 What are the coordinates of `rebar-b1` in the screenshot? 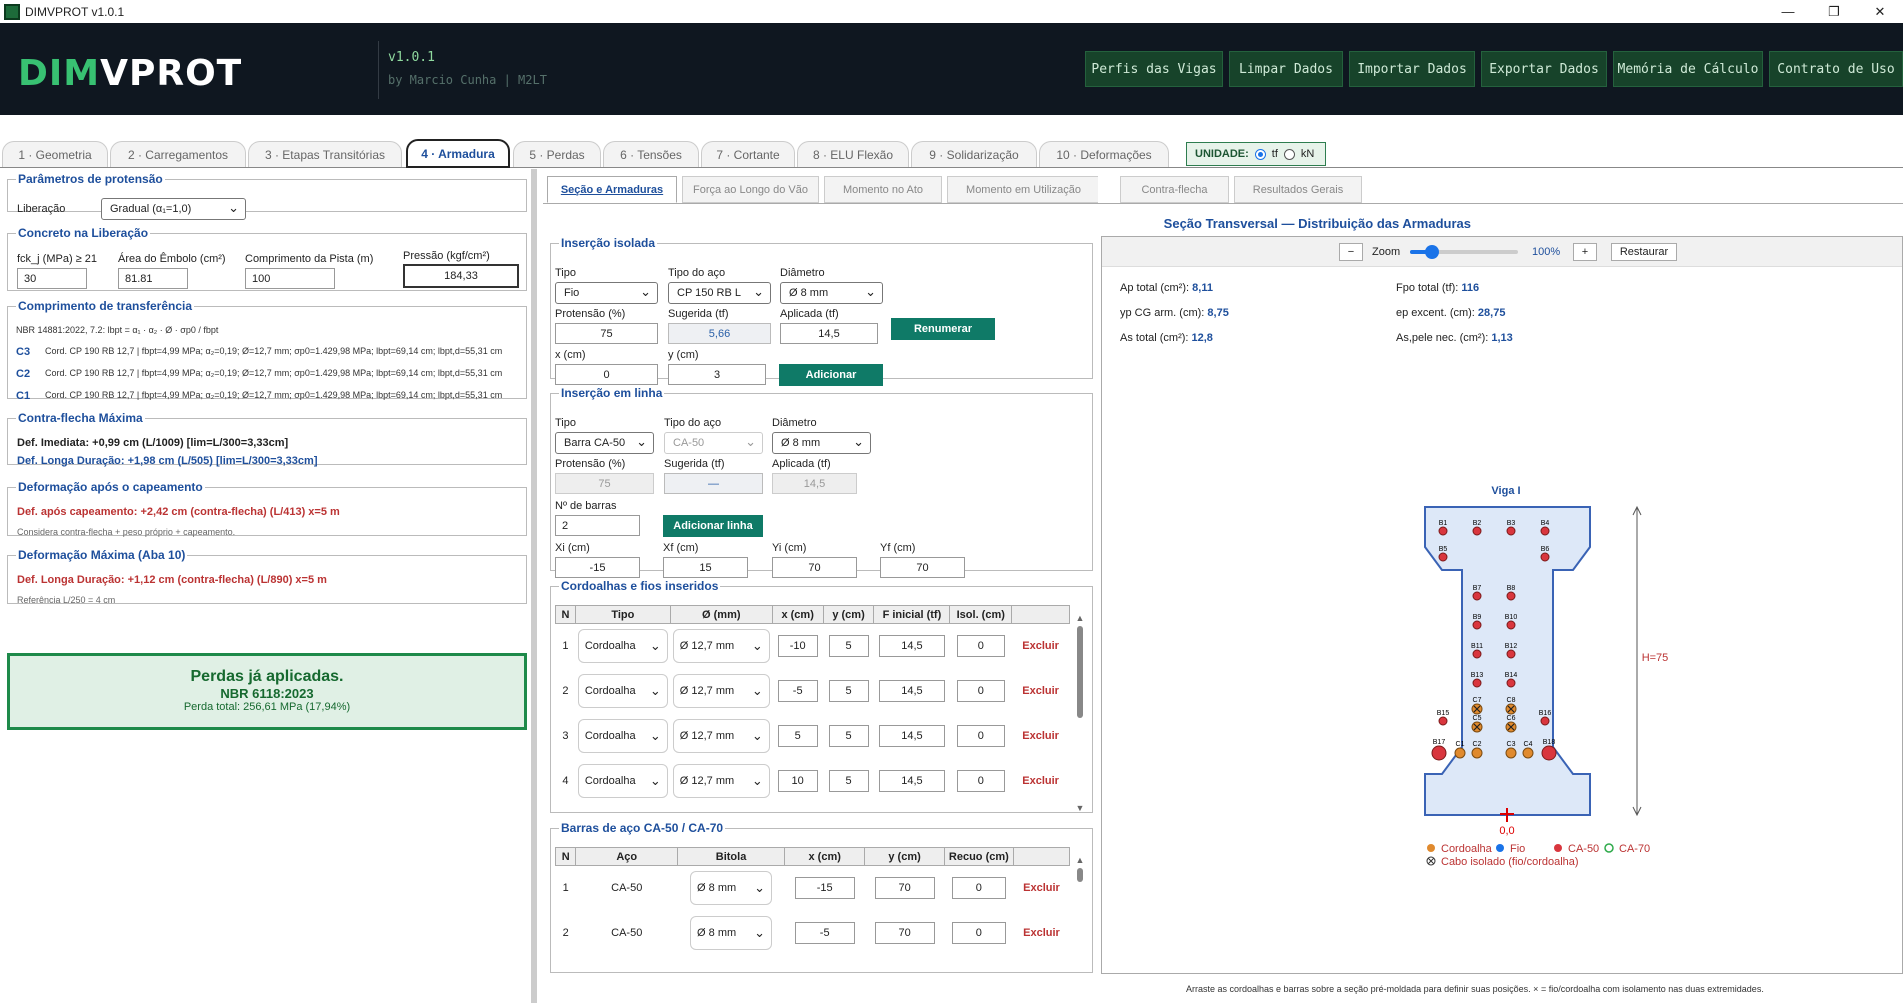 It's located at (1443, 531).